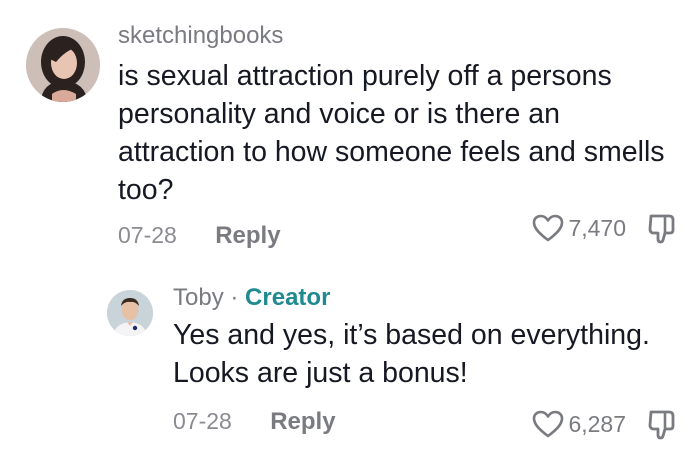  What do you see at coordinates (288, 297) in the screenshot?
I see `creator-badge: Creator` at bounding box center [288, 297].